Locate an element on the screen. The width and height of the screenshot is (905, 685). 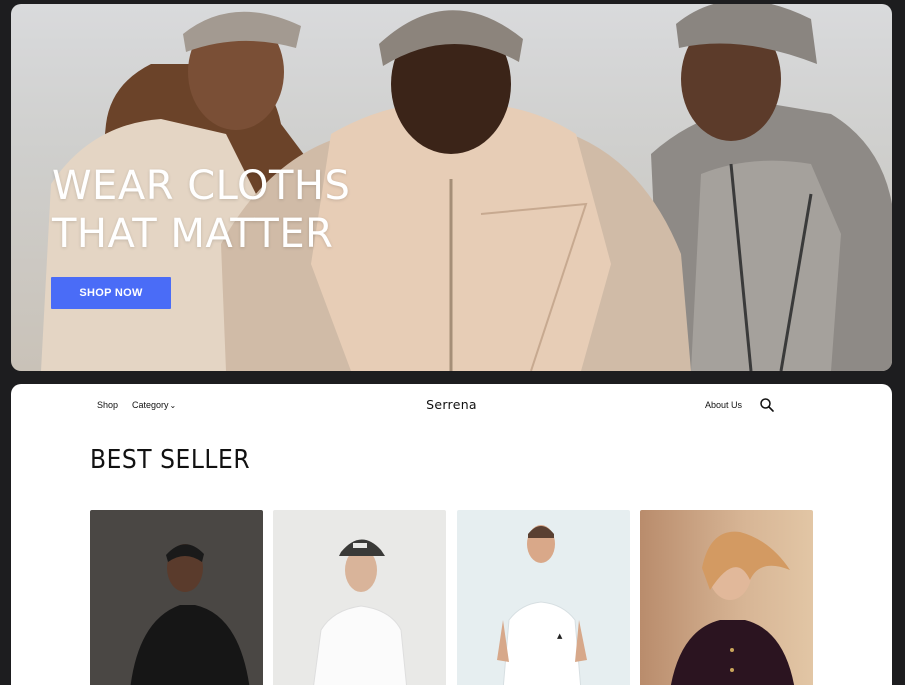
hero-title: WEAR CLOTHS THAT MATTER is located at coordinates (201, 210).